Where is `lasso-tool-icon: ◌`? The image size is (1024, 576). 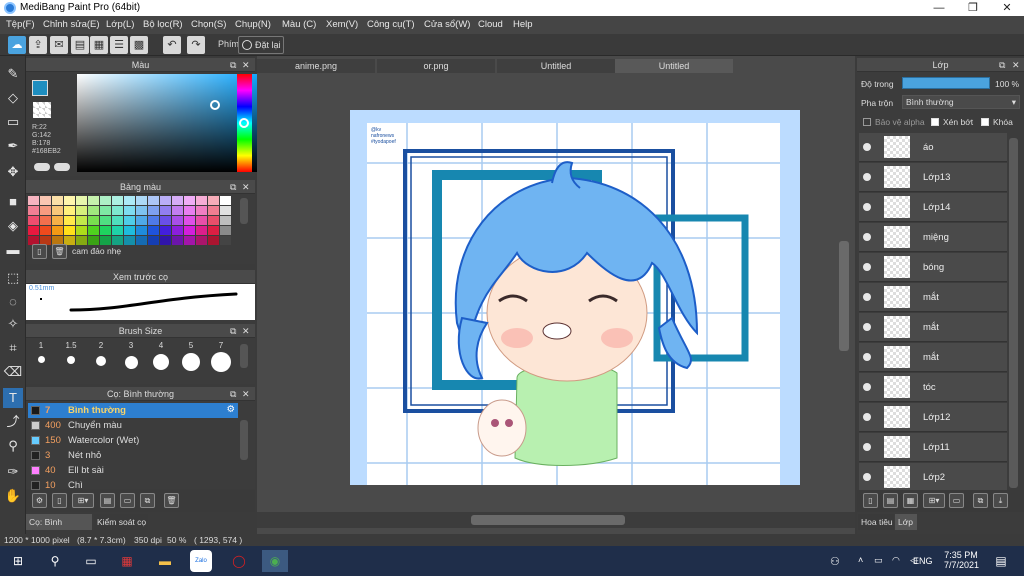
lasso-tool-icon: ◌ is located at coordinates (13, 302).